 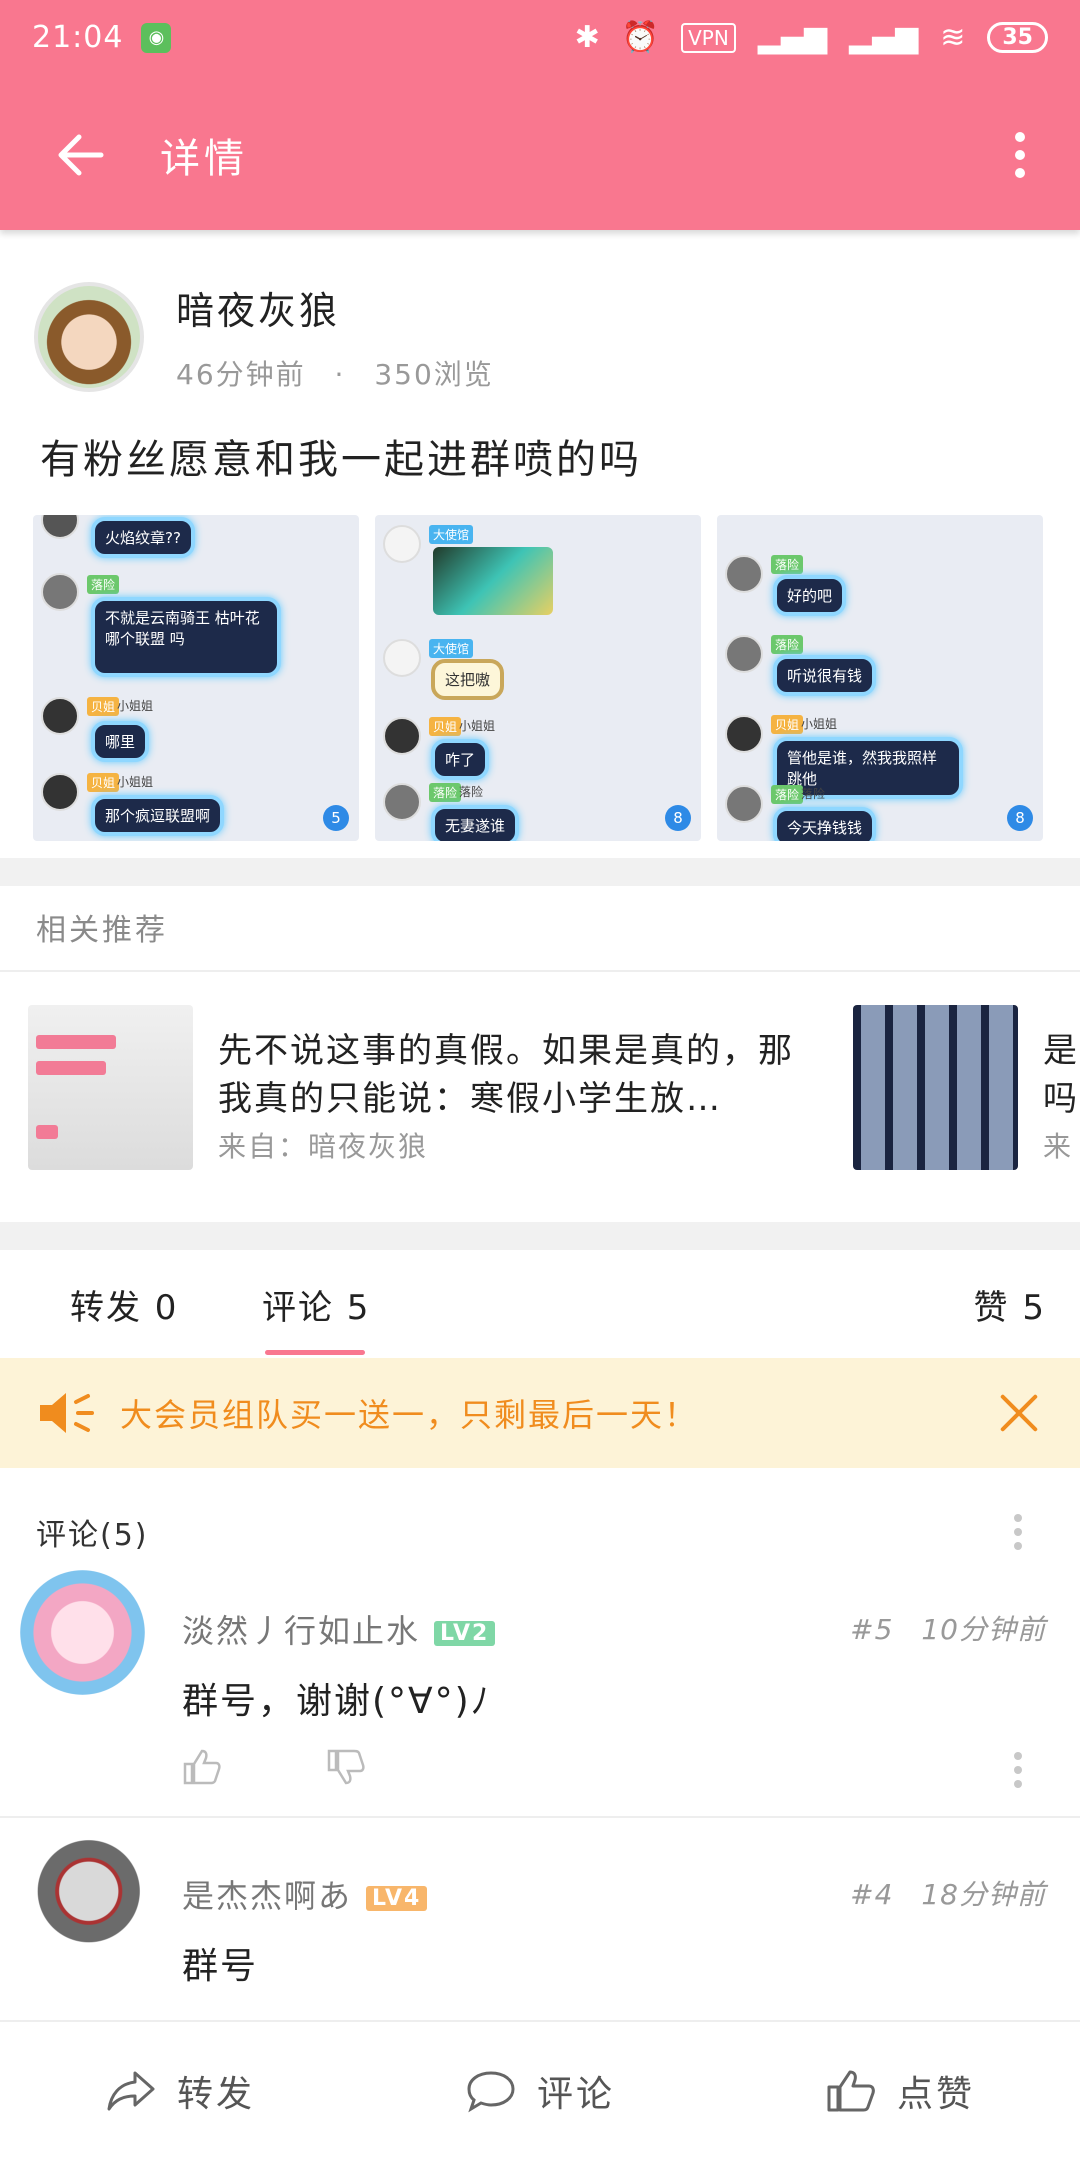 I want to click on bluetooth-icon: ✱, so click(x=587, y=37).